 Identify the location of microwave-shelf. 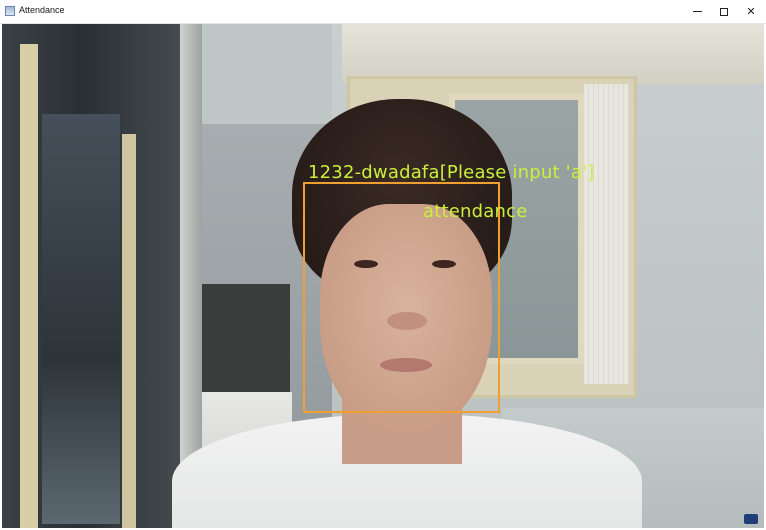
(240, 339).